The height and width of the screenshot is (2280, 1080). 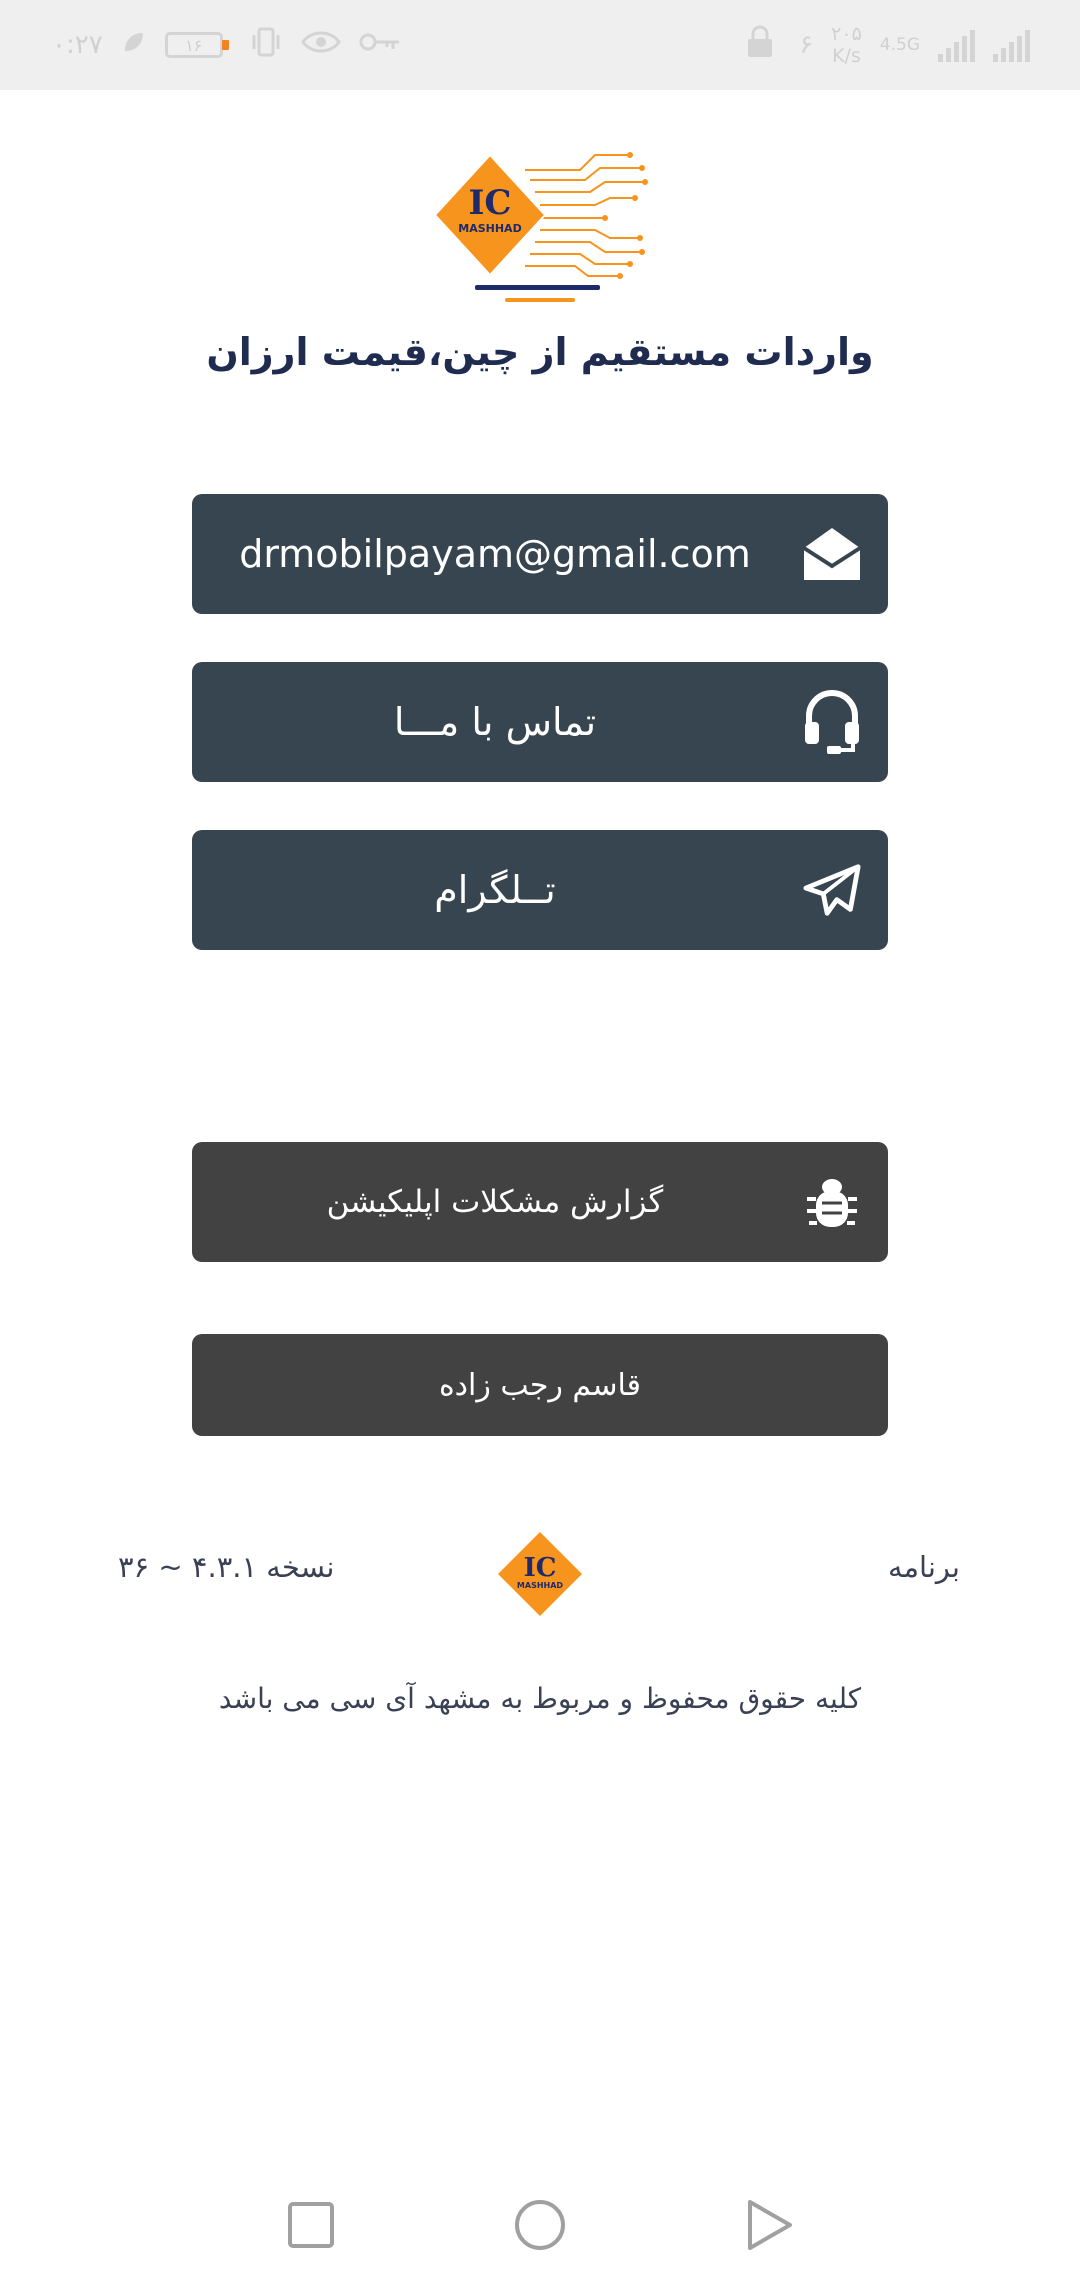 I want to click on battery-level: ۱۶, so click(x=194, y=45).